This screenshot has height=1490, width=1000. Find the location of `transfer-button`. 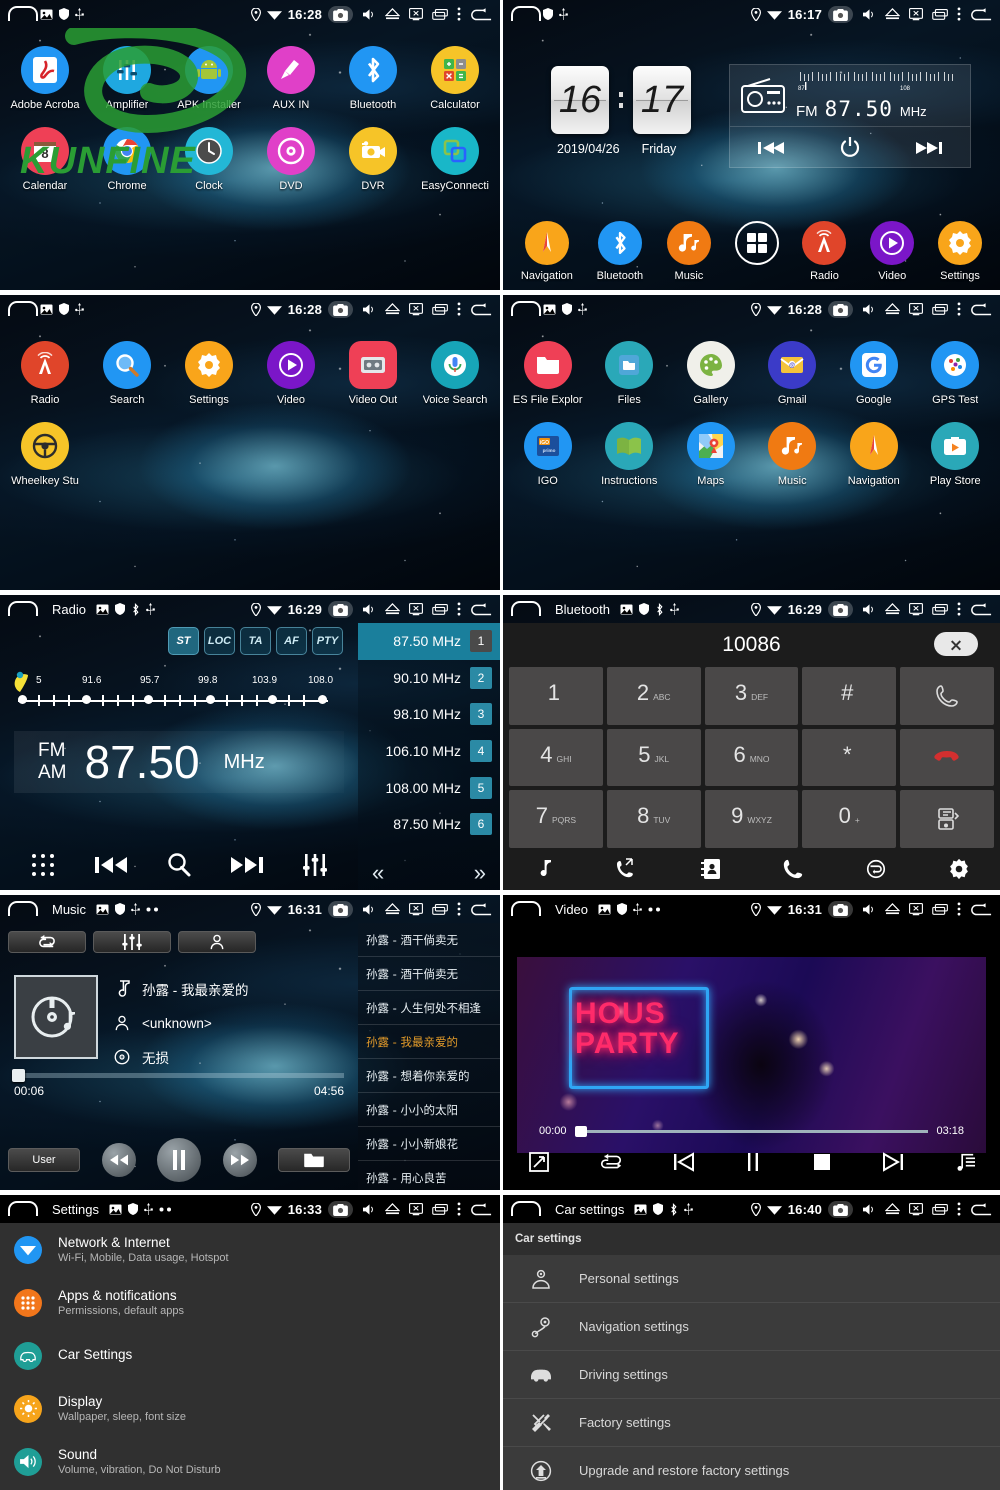

transfer-button is located at coordinates (947, 819).